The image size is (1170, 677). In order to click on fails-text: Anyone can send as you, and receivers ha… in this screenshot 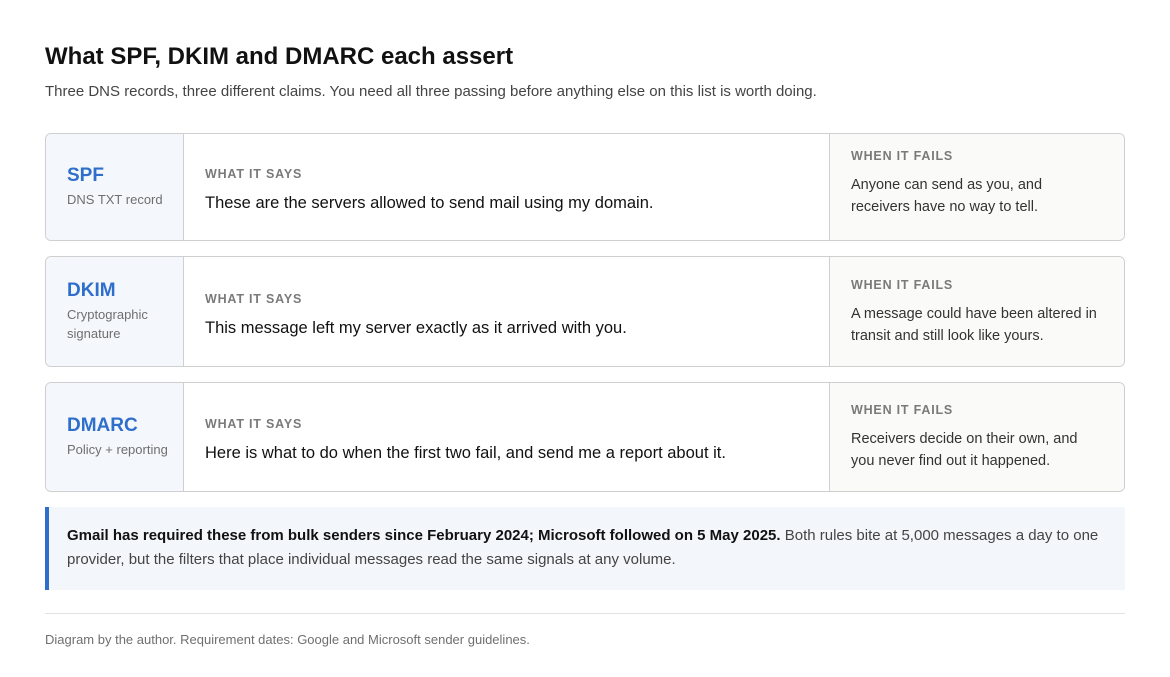, I will do `click(947, 196)`.